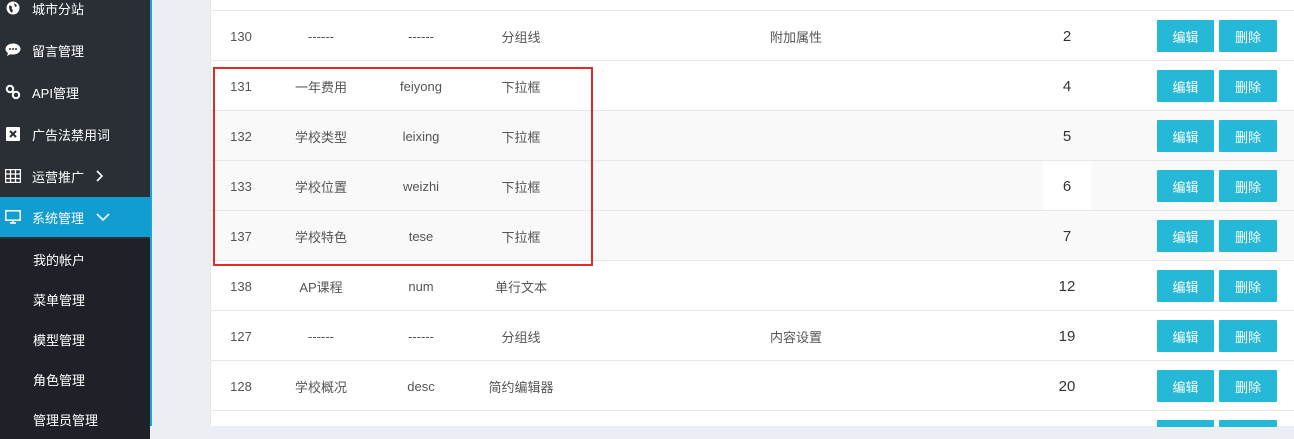 The width and height of the screenshot is (1294, 439). What do you see at coordinates (58, 218) in the screenshot?
I see `sidebar-item-label: 系统管理` at bounding box center [58, 218].